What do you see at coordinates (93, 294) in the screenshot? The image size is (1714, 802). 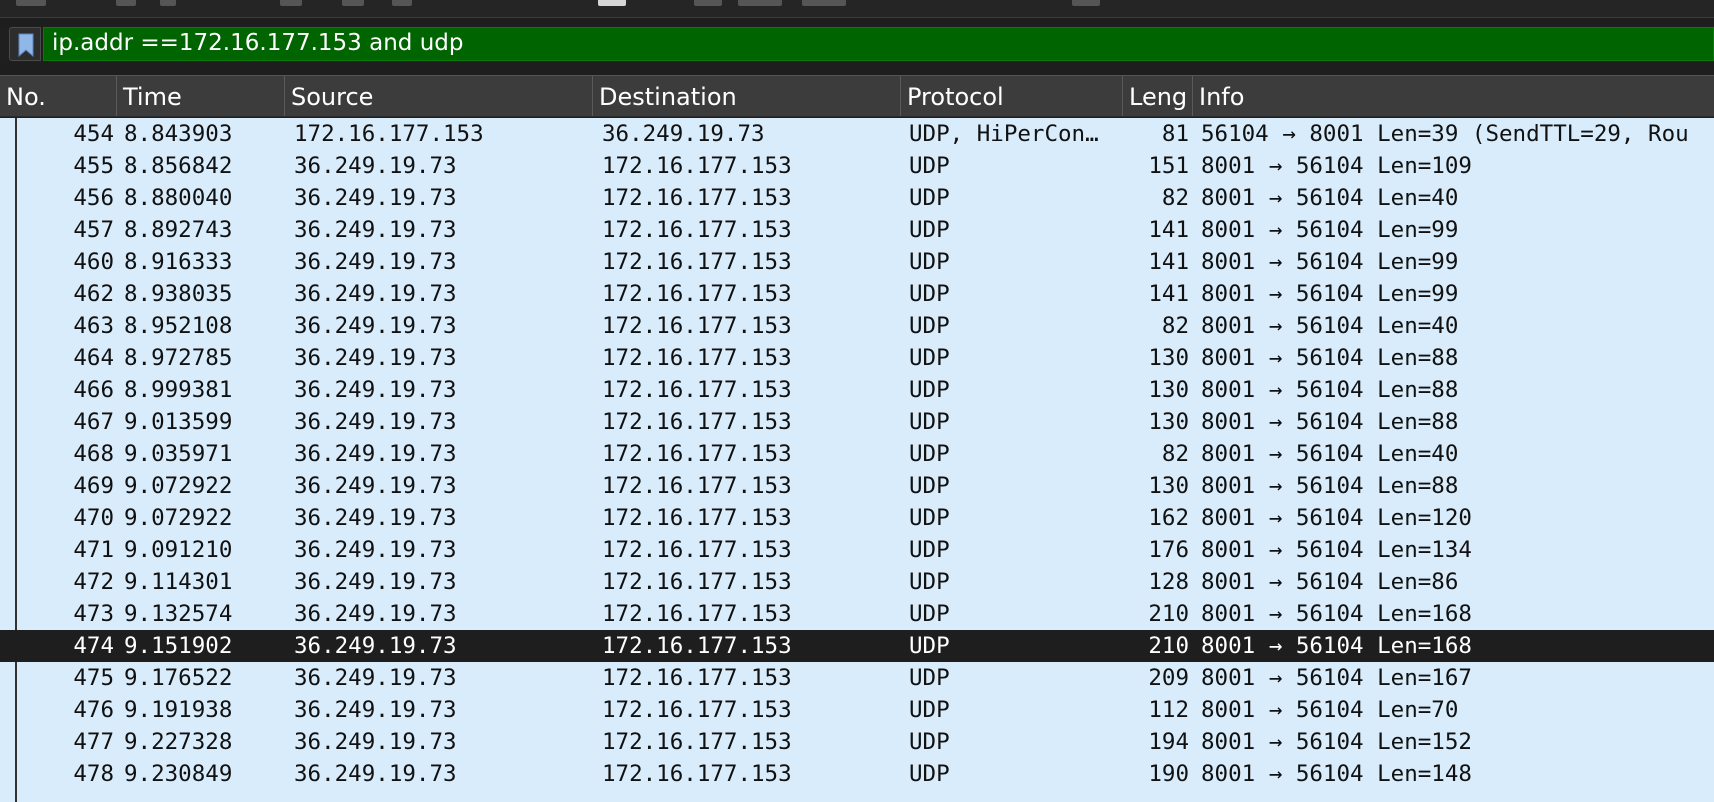 I see `packet-number: 462` at bounding box center [93, 294].